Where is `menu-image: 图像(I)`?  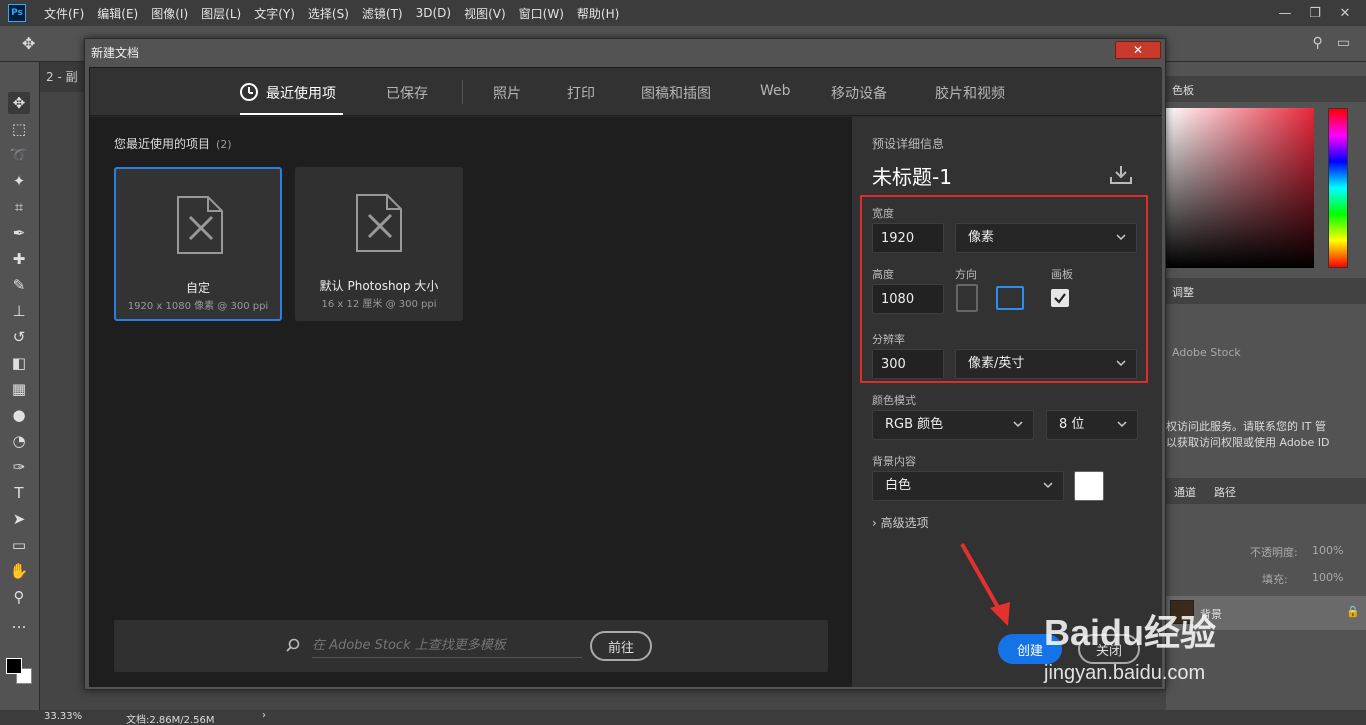
menu-image: 图像(I) is located at coordinates (169, 13).